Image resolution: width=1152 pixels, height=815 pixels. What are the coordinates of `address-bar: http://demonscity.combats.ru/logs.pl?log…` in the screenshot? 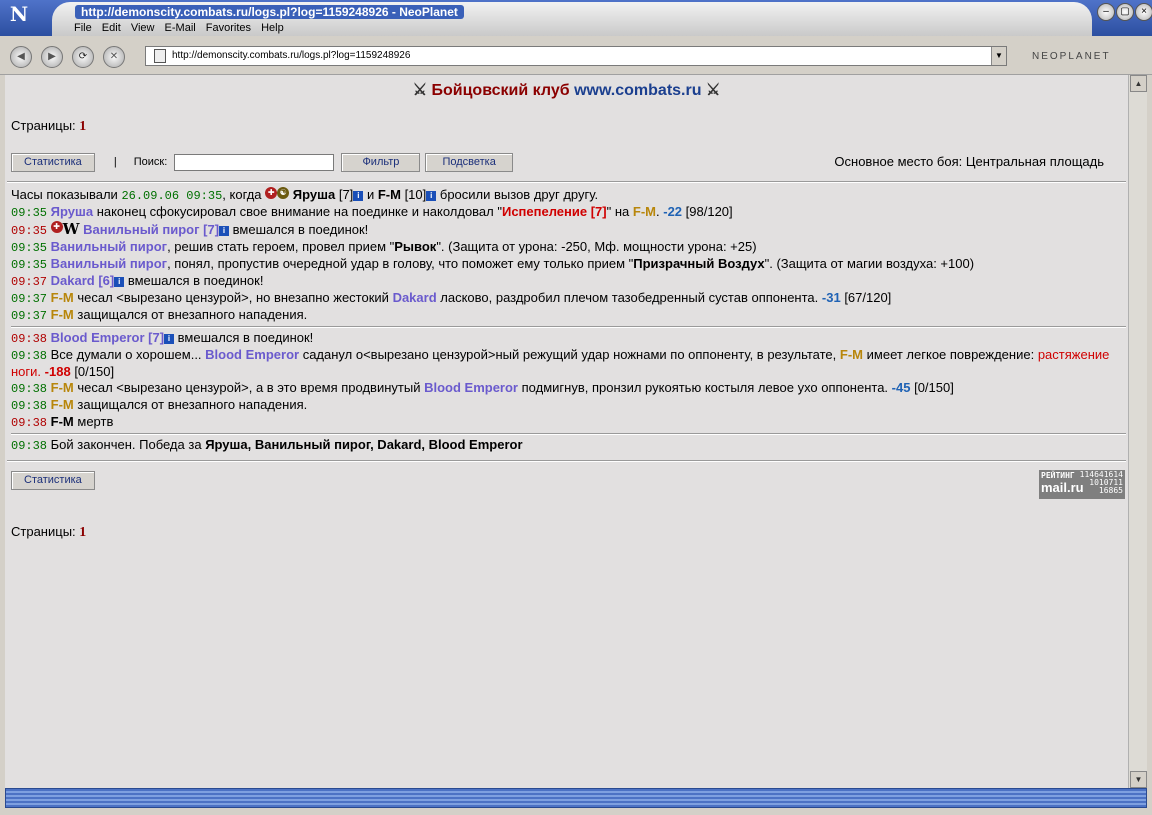 It's located at (576, 56).